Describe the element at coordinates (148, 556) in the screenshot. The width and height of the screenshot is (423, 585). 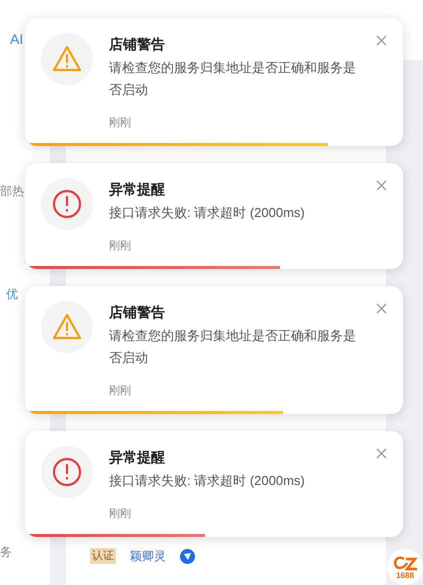
I see `contact-name: 颖卿灵` at that location.